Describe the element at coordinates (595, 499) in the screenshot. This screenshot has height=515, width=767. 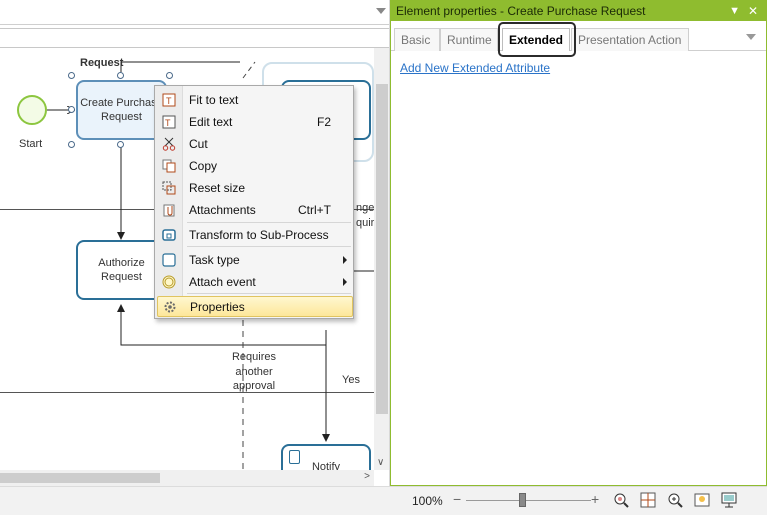
I see `zoom-in-button: +` at that location.